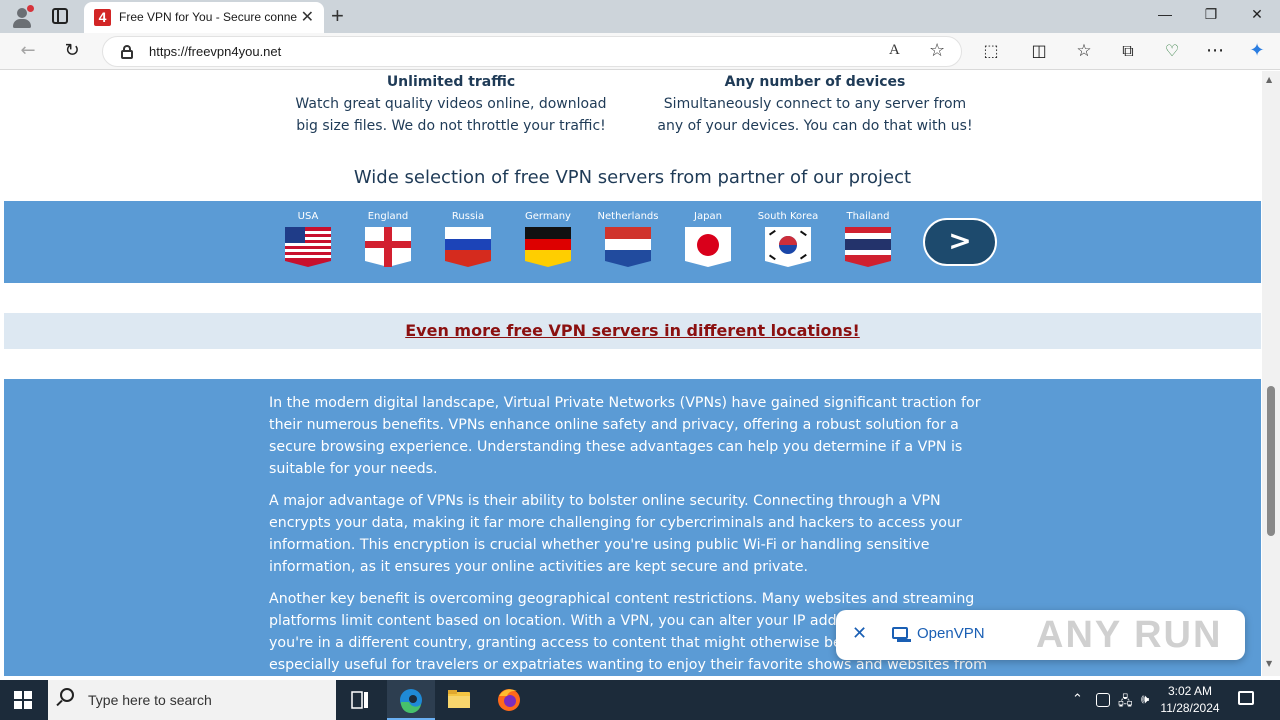 The image size is (1280, 720). What do you see at coordinates (1269, 663) in the screenshot?
I see `scroll-down-icon: ▼` at bounding box center [1269, 663].